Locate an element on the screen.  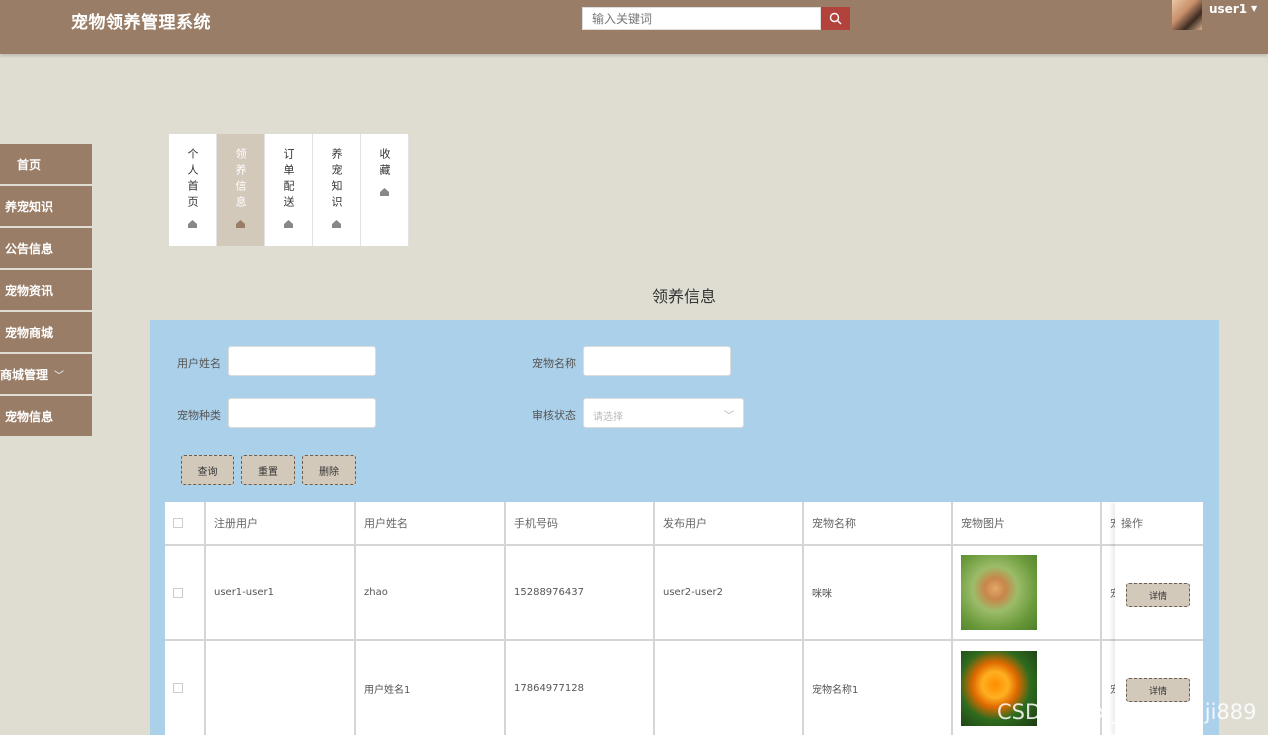
tab-adoption: 领养信息 is located at coordinates (241, 190).